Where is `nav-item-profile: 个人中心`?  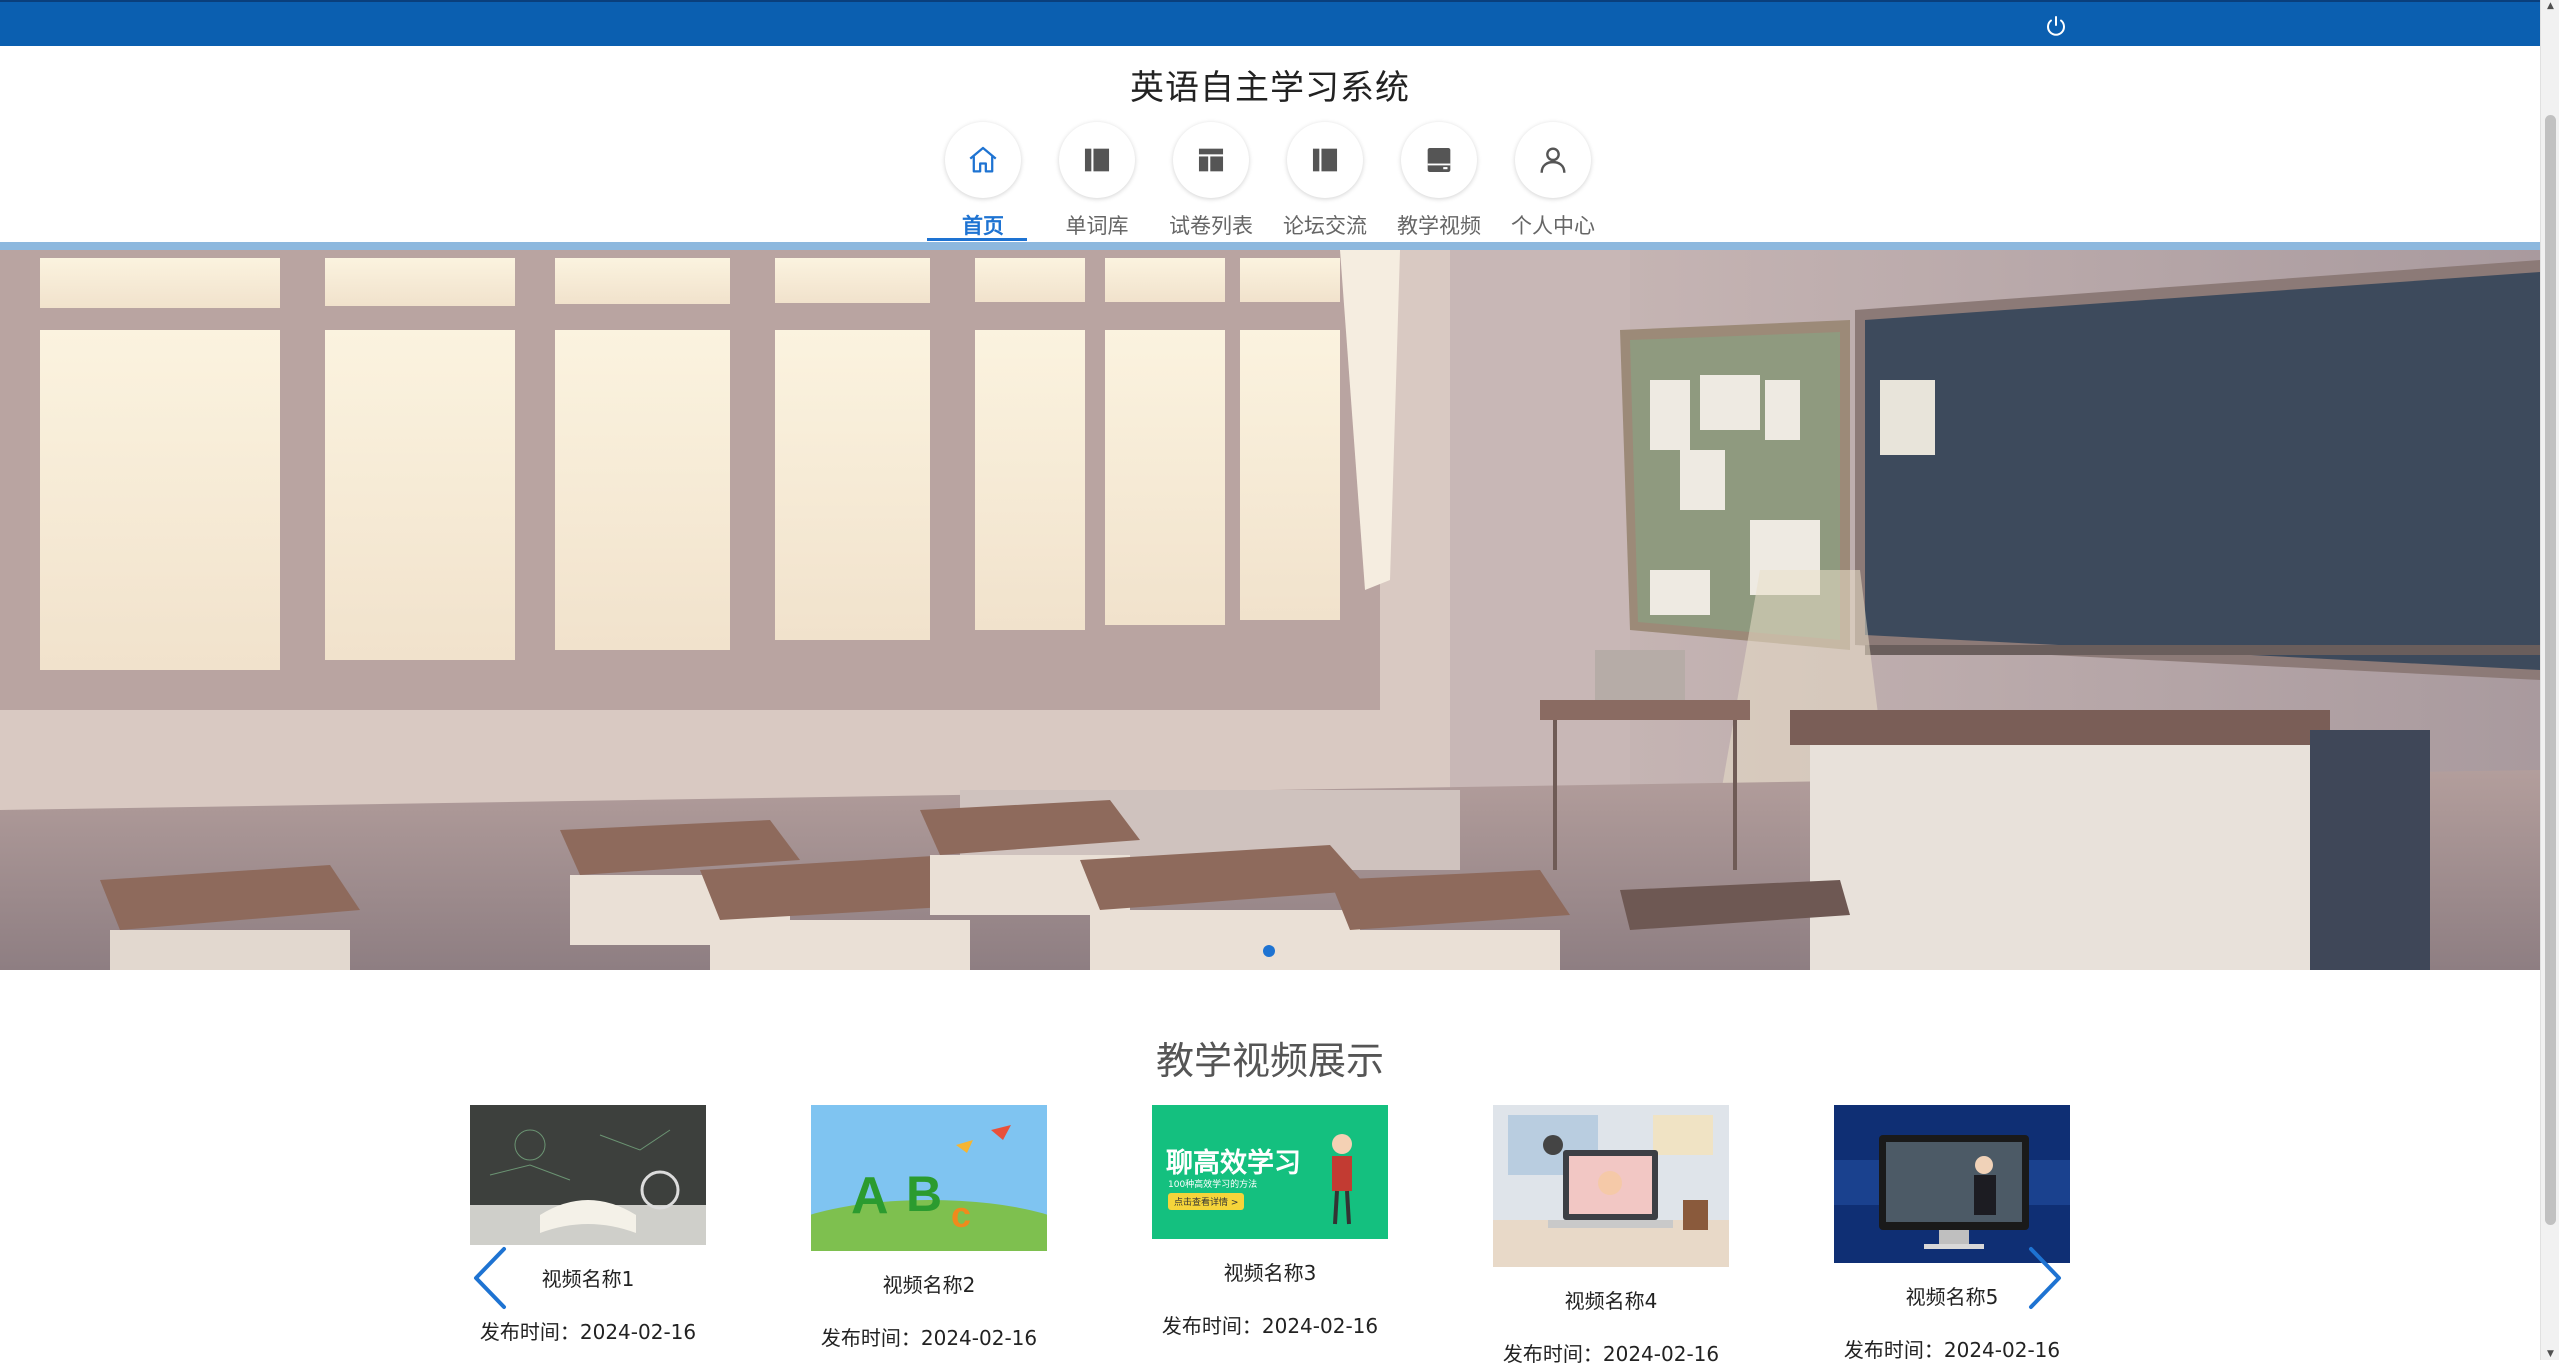
nav-item-profile: 个人中心 is located at coordinates (1553, 181).